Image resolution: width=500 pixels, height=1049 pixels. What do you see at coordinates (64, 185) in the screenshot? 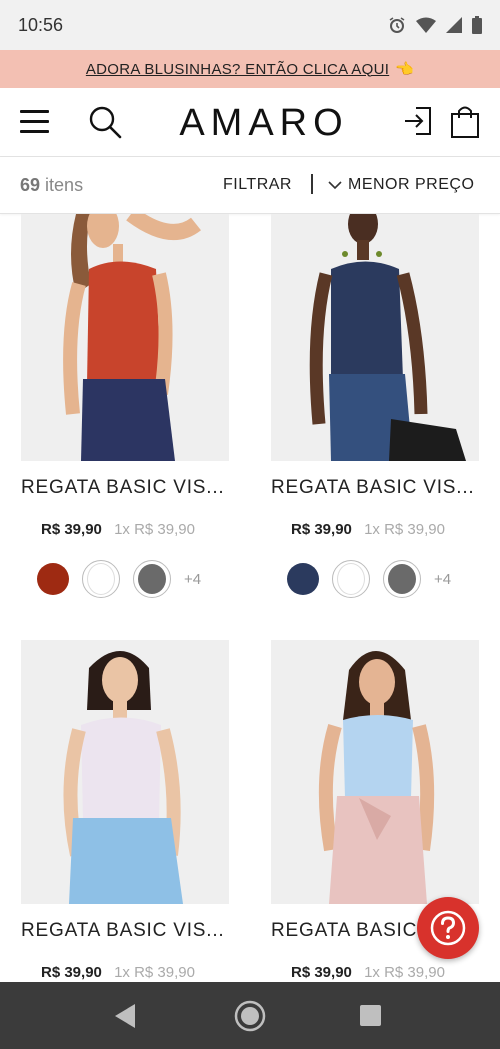
I see `results-count-label: itens` at bounding box center [64, 185].